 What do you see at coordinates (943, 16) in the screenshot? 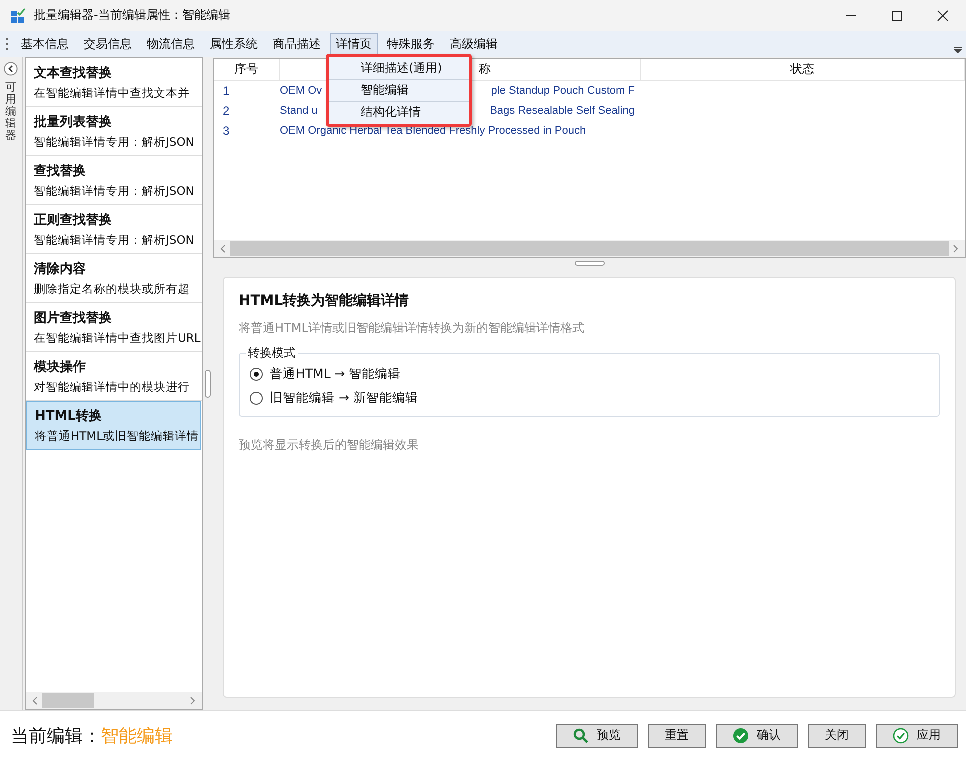
I see `close-icon` at bounding box center [943, 16].